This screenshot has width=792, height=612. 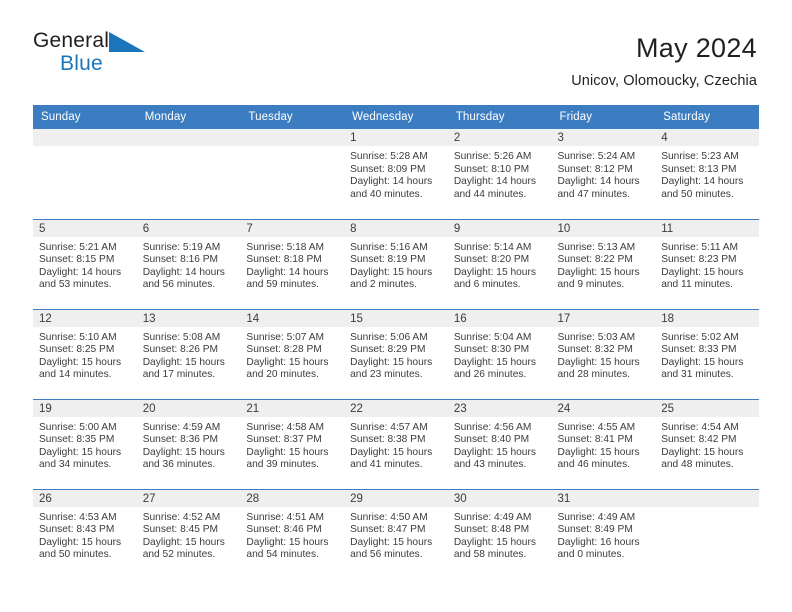 I want to click on day-number: 1, so click(x=396, y=137).